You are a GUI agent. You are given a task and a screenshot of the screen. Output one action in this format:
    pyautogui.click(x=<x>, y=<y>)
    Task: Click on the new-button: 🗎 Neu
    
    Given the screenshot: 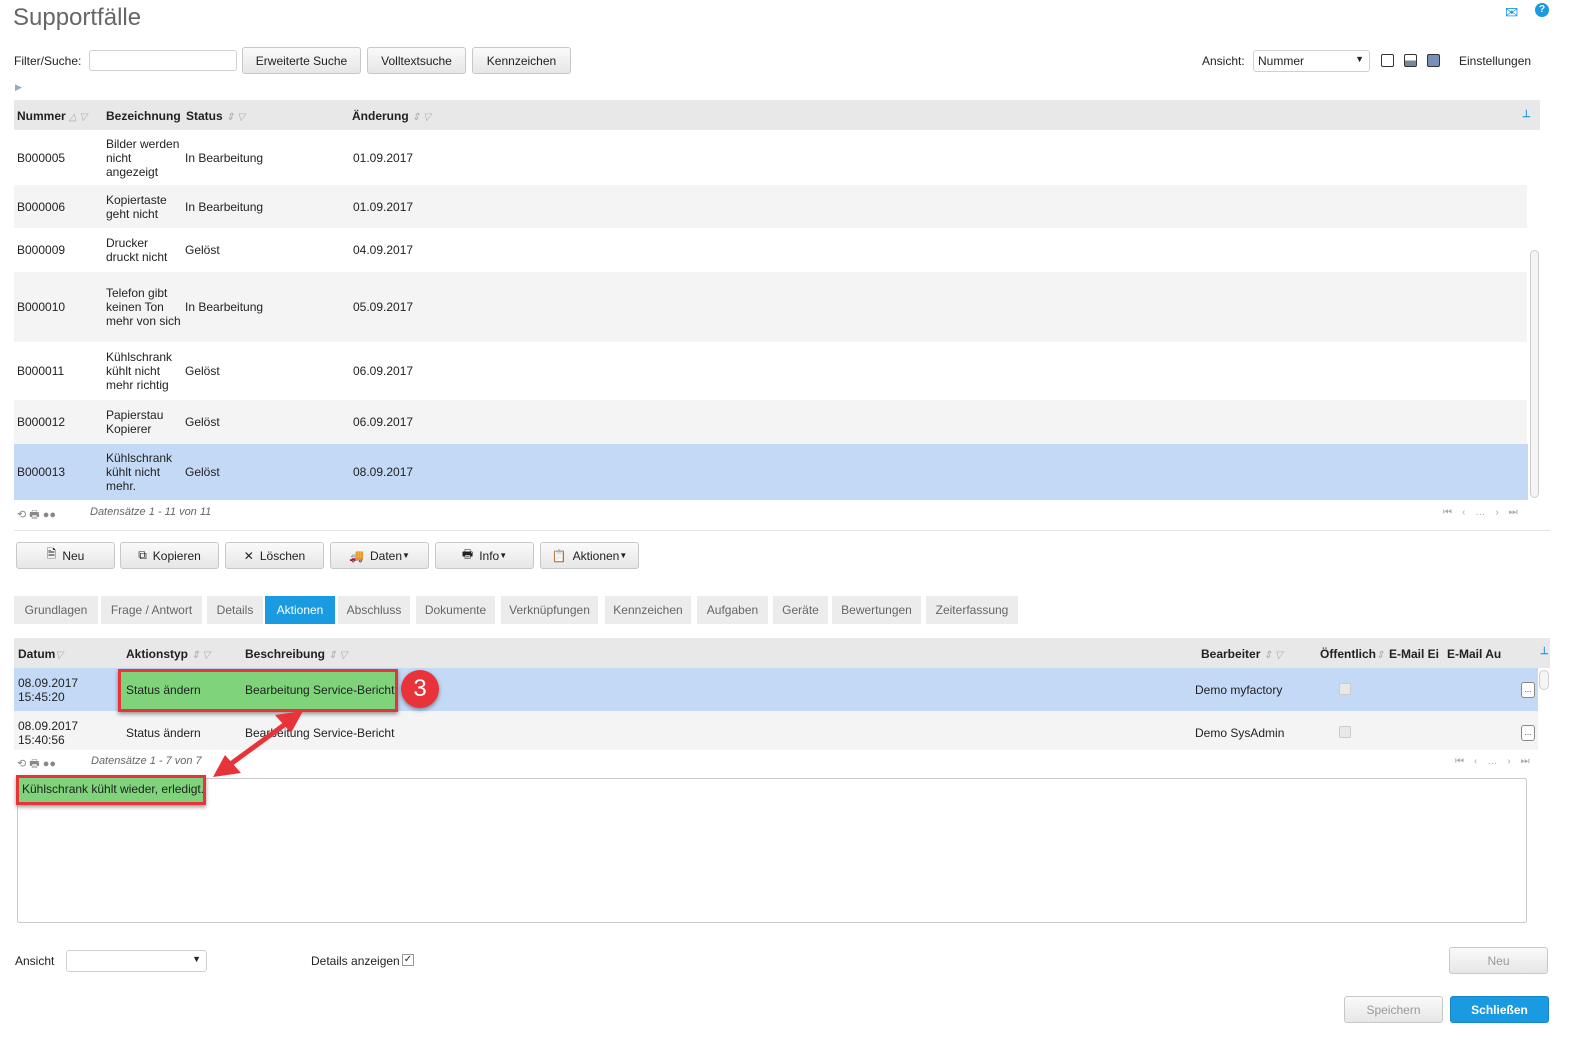 What is the action you would take?
    pyautogui.click(x=65, y=555)
    